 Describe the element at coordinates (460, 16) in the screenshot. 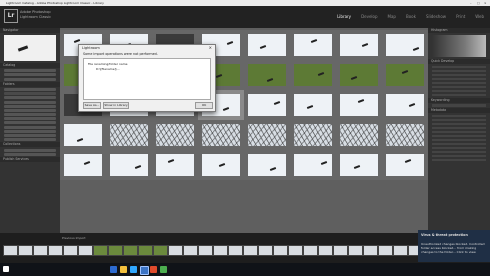

I see `module-print: Print` at that location.